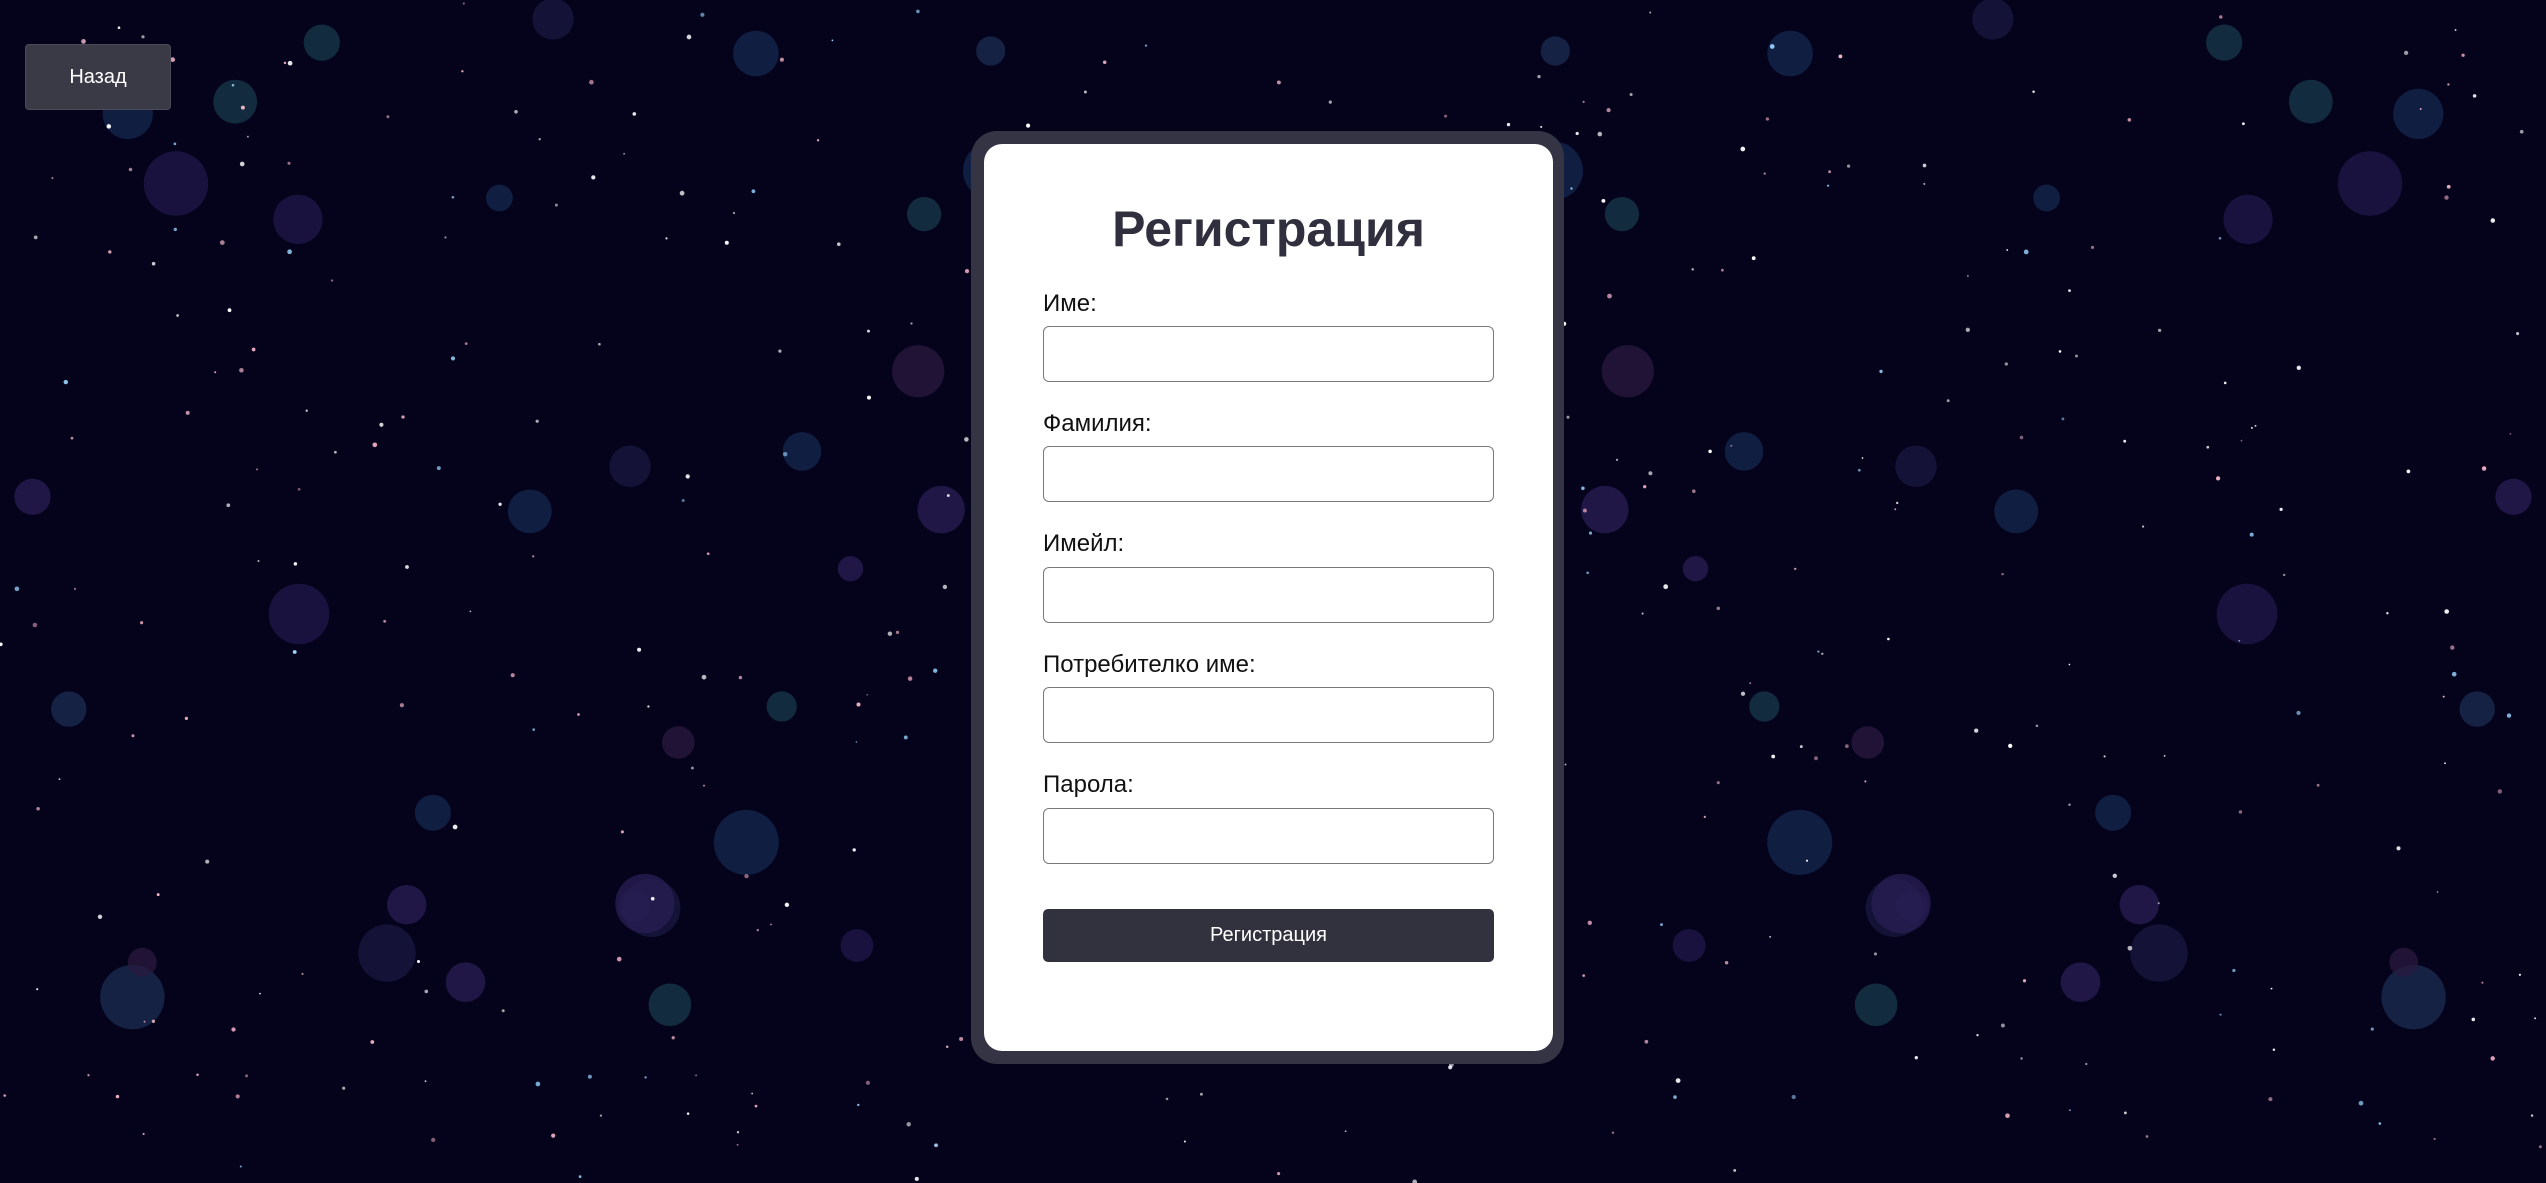  Describe the element at coordinates (1097, 423) in the screenshot. I see `last-name-label: Фамилия:` at that location.